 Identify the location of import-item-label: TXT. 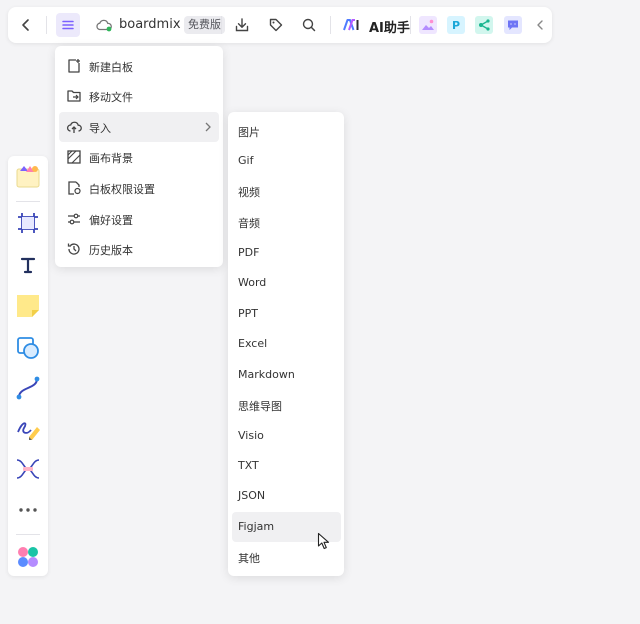
(248, 465).